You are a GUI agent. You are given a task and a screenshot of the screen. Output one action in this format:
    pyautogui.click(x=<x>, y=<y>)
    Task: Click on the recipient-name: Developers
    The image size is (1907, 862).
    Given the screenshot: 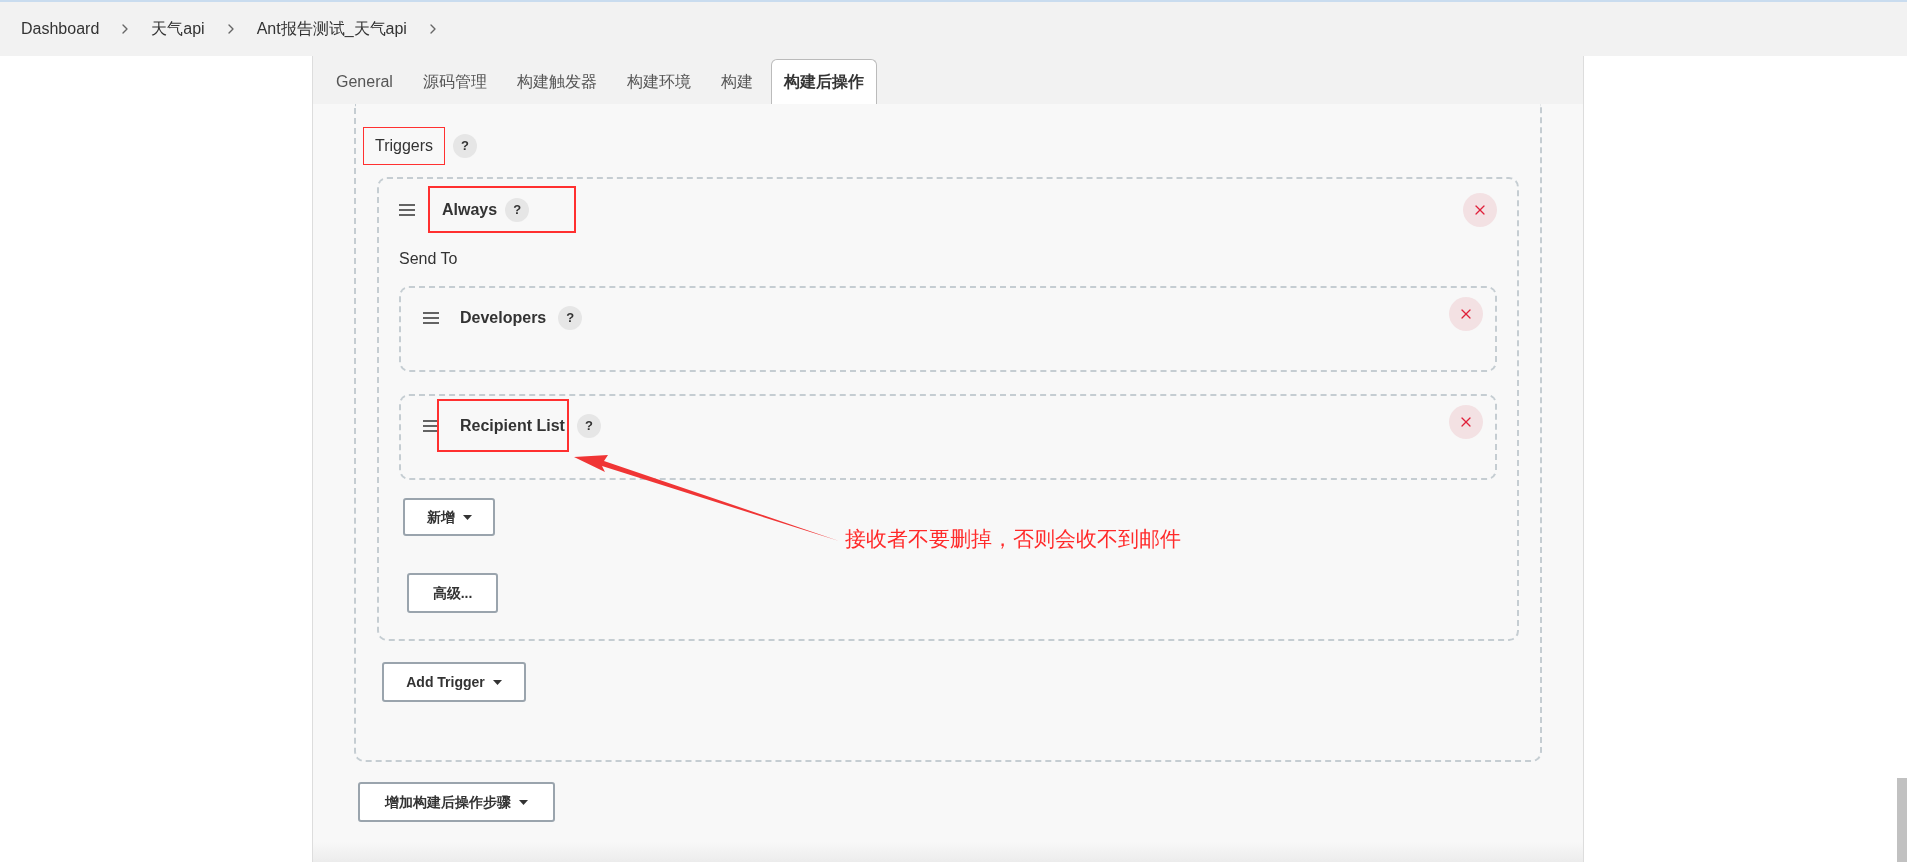 What is the action you would take?
    pyautogui.click(x=503, y=317)
    